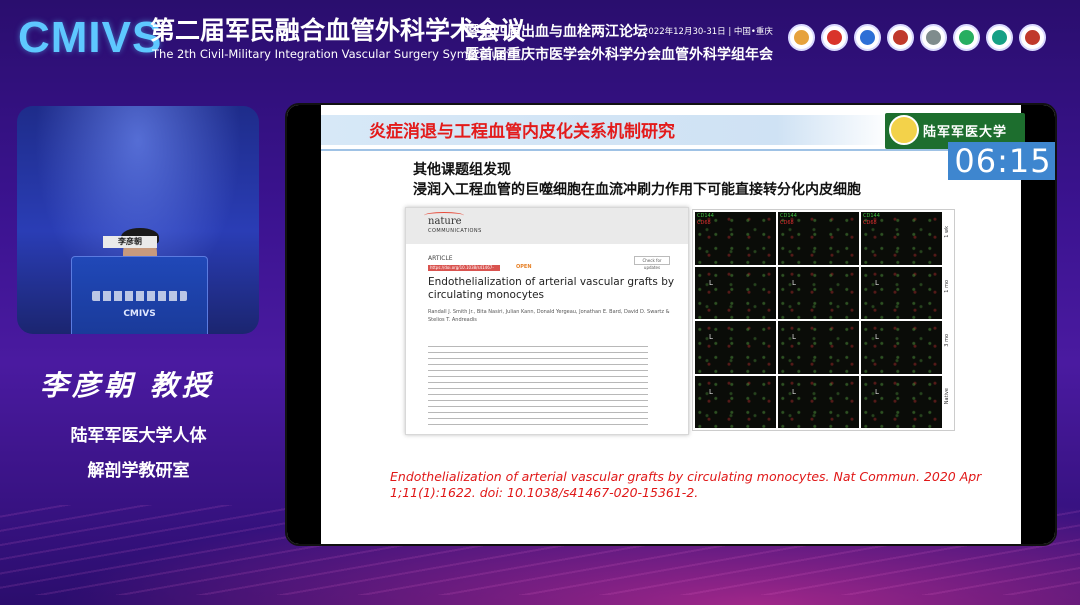 This screenshot has height=605, width=1080. What do you see at coordinates (90, 37) in the screenshot?
I see `brand-logo: CMIVS` at bounding box center [90, 37].